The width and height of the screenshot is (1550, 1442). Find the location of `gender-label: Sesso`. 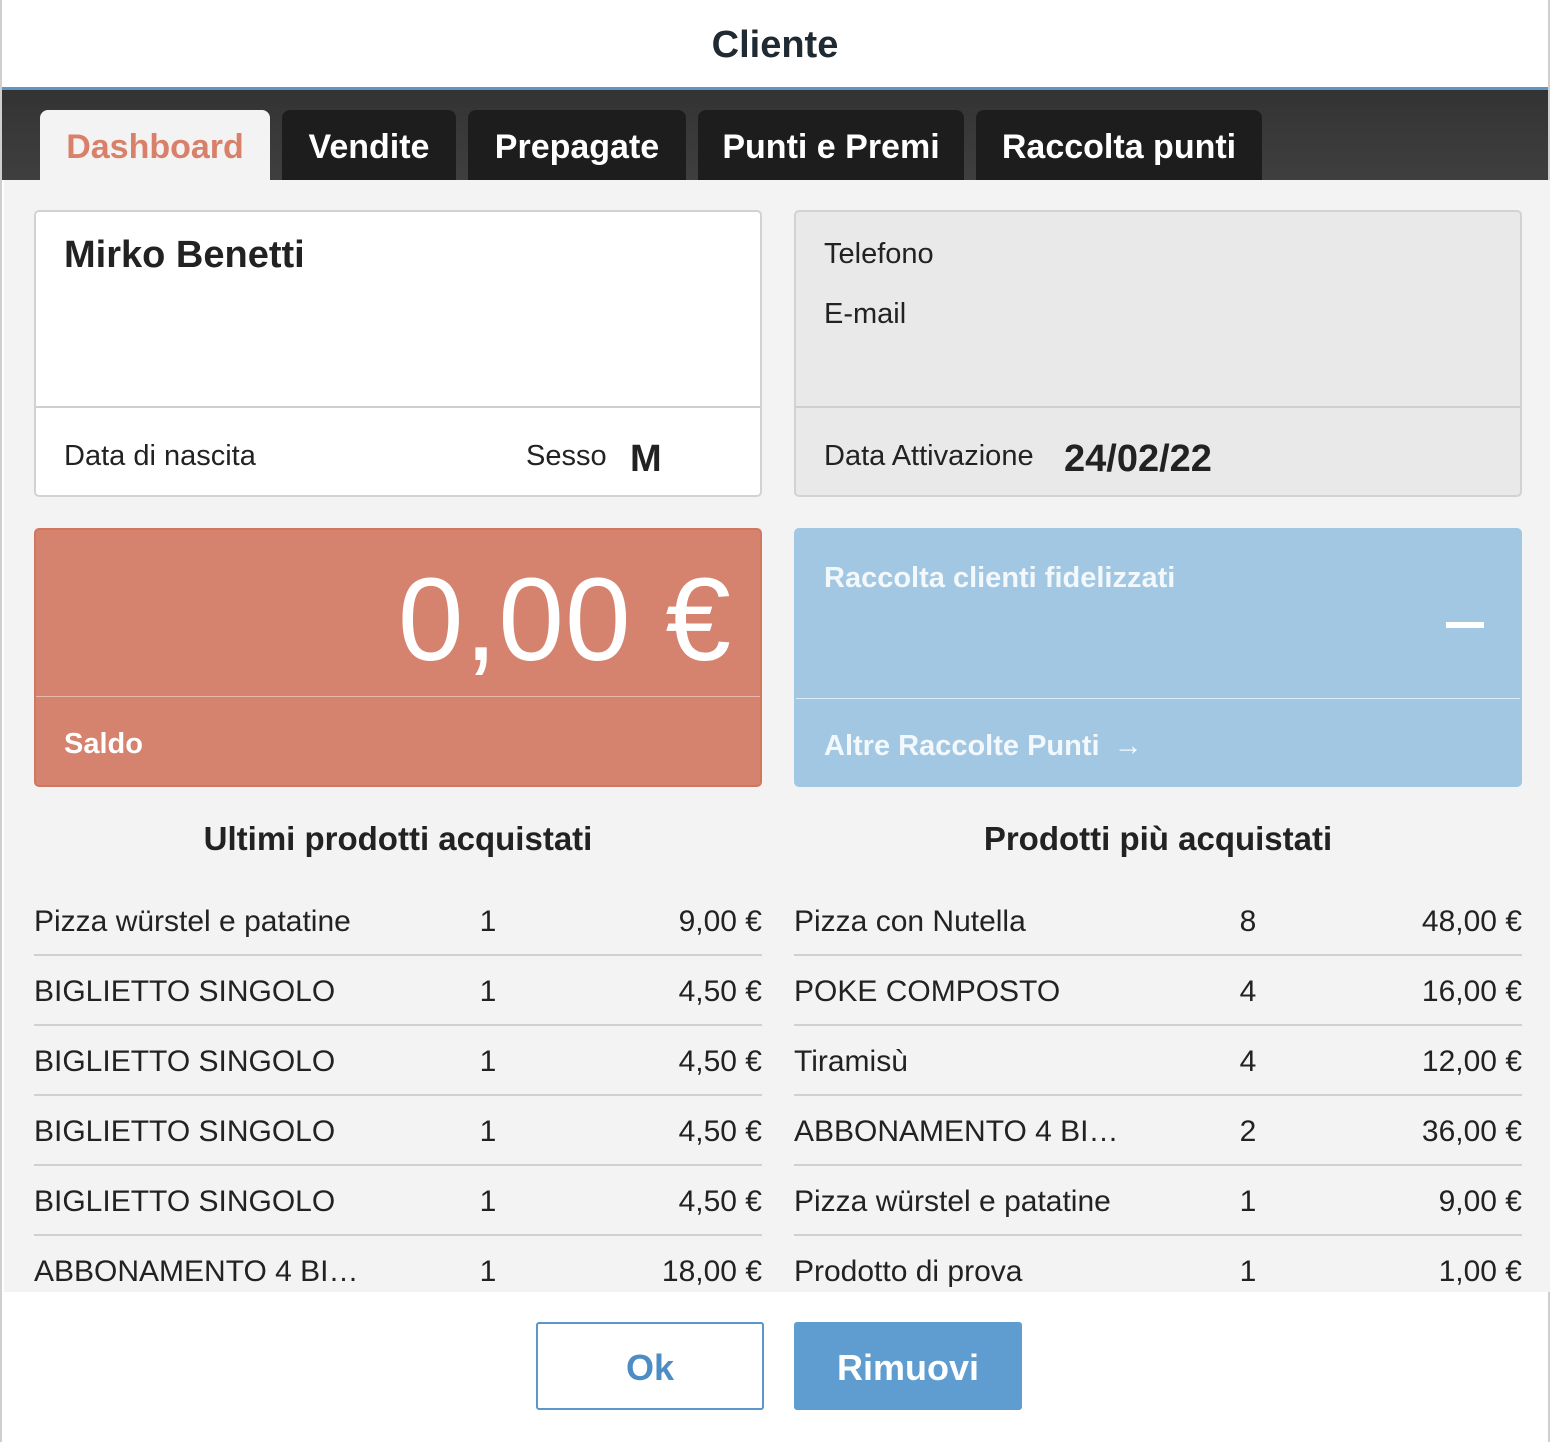

gender-label: Sesso is located at coordinates (566, 456).